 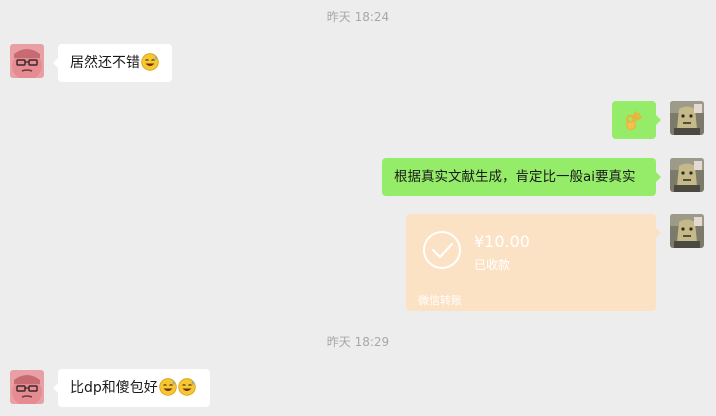 What do you see at coordinates (105, 63) in the screenshot?
I see `message-text: 居然还不错` at bounding box center [105, 63].